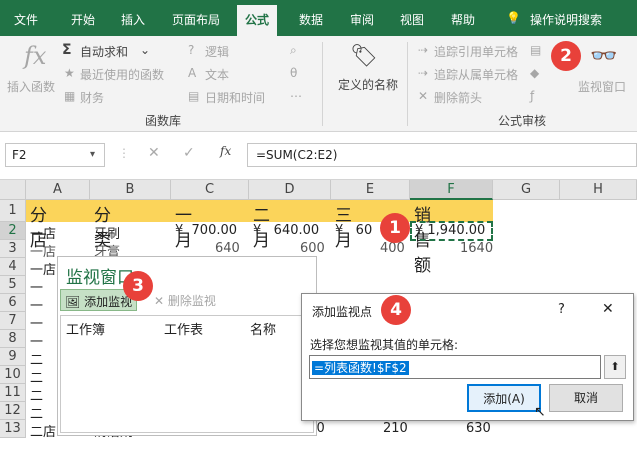  Describe the element at coordinates (26, 19) in the screenshot. I see `tab-file: 文件` at that location.